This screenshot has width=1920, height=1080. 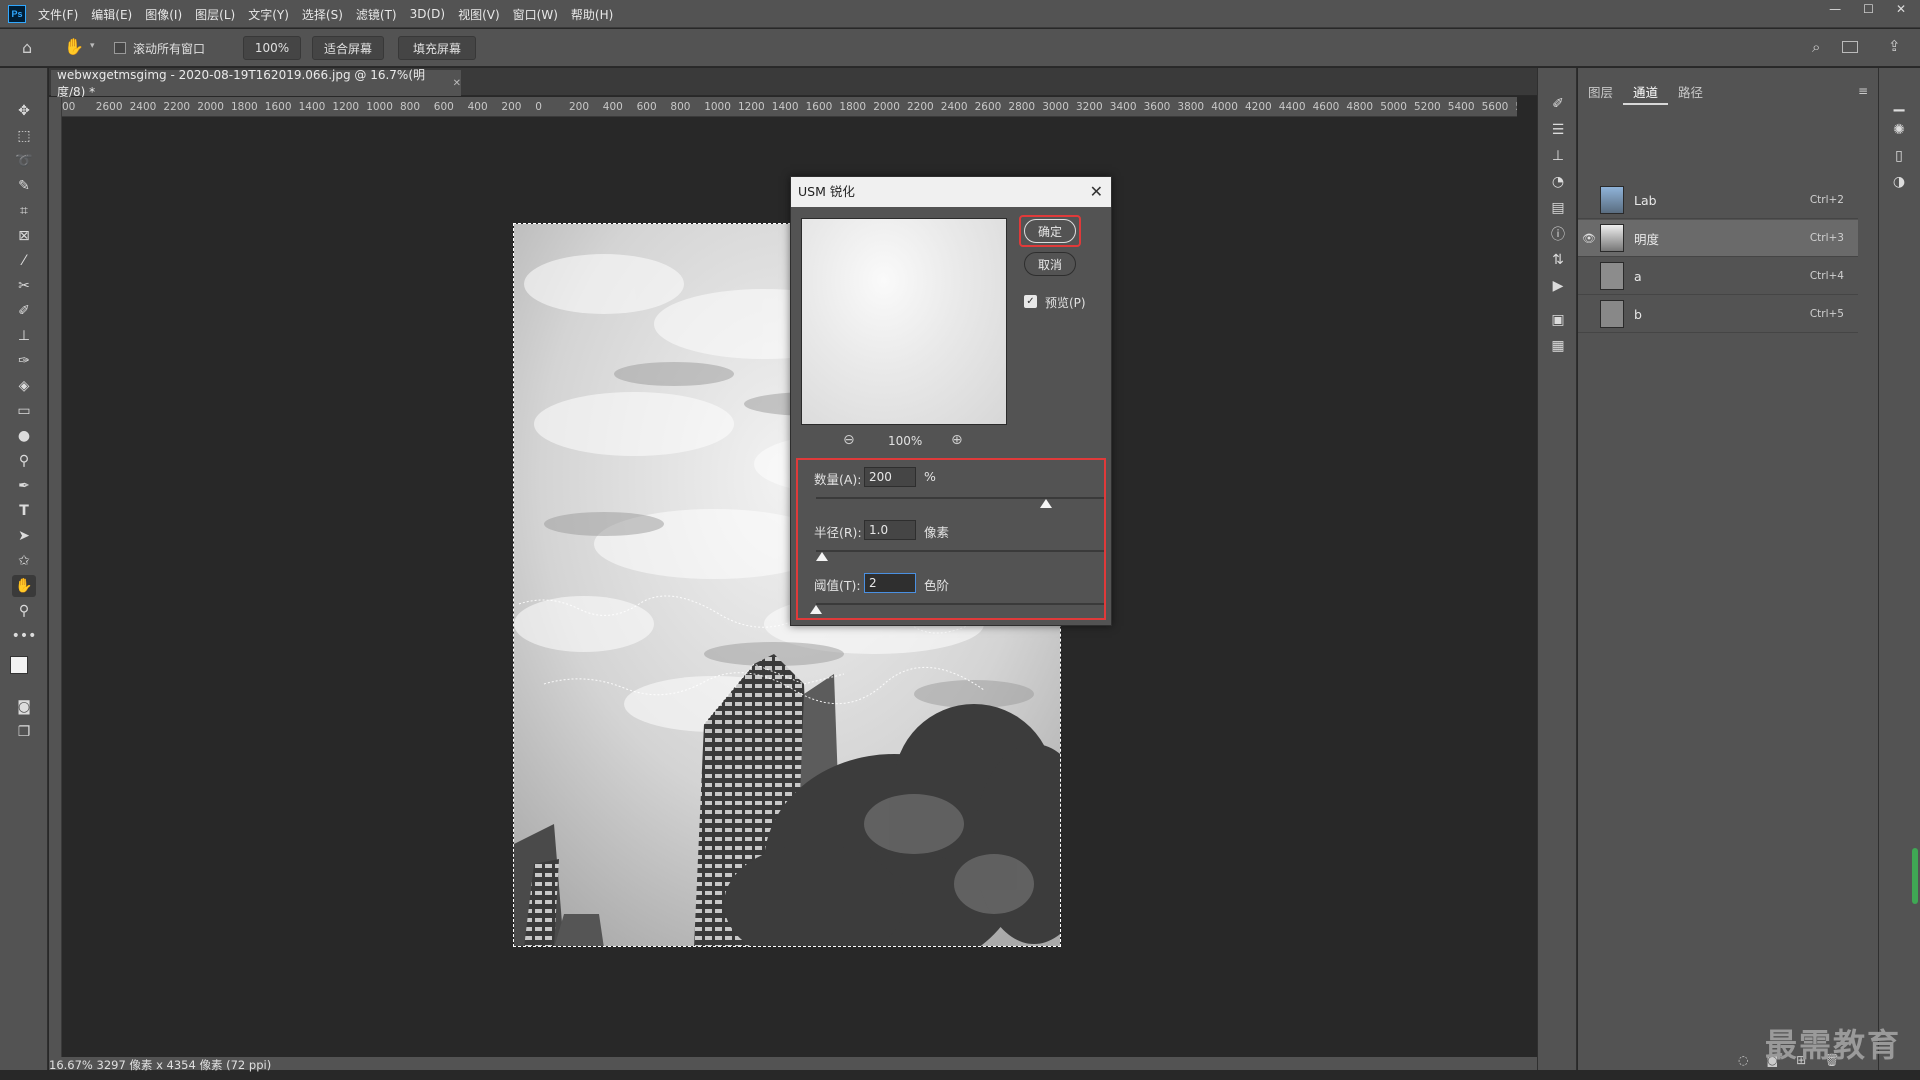 What do you see at coordinates (1065, 303) in the screenshot?
I see `preview-label: 预览(P)` at bounding box center [1065, 303].